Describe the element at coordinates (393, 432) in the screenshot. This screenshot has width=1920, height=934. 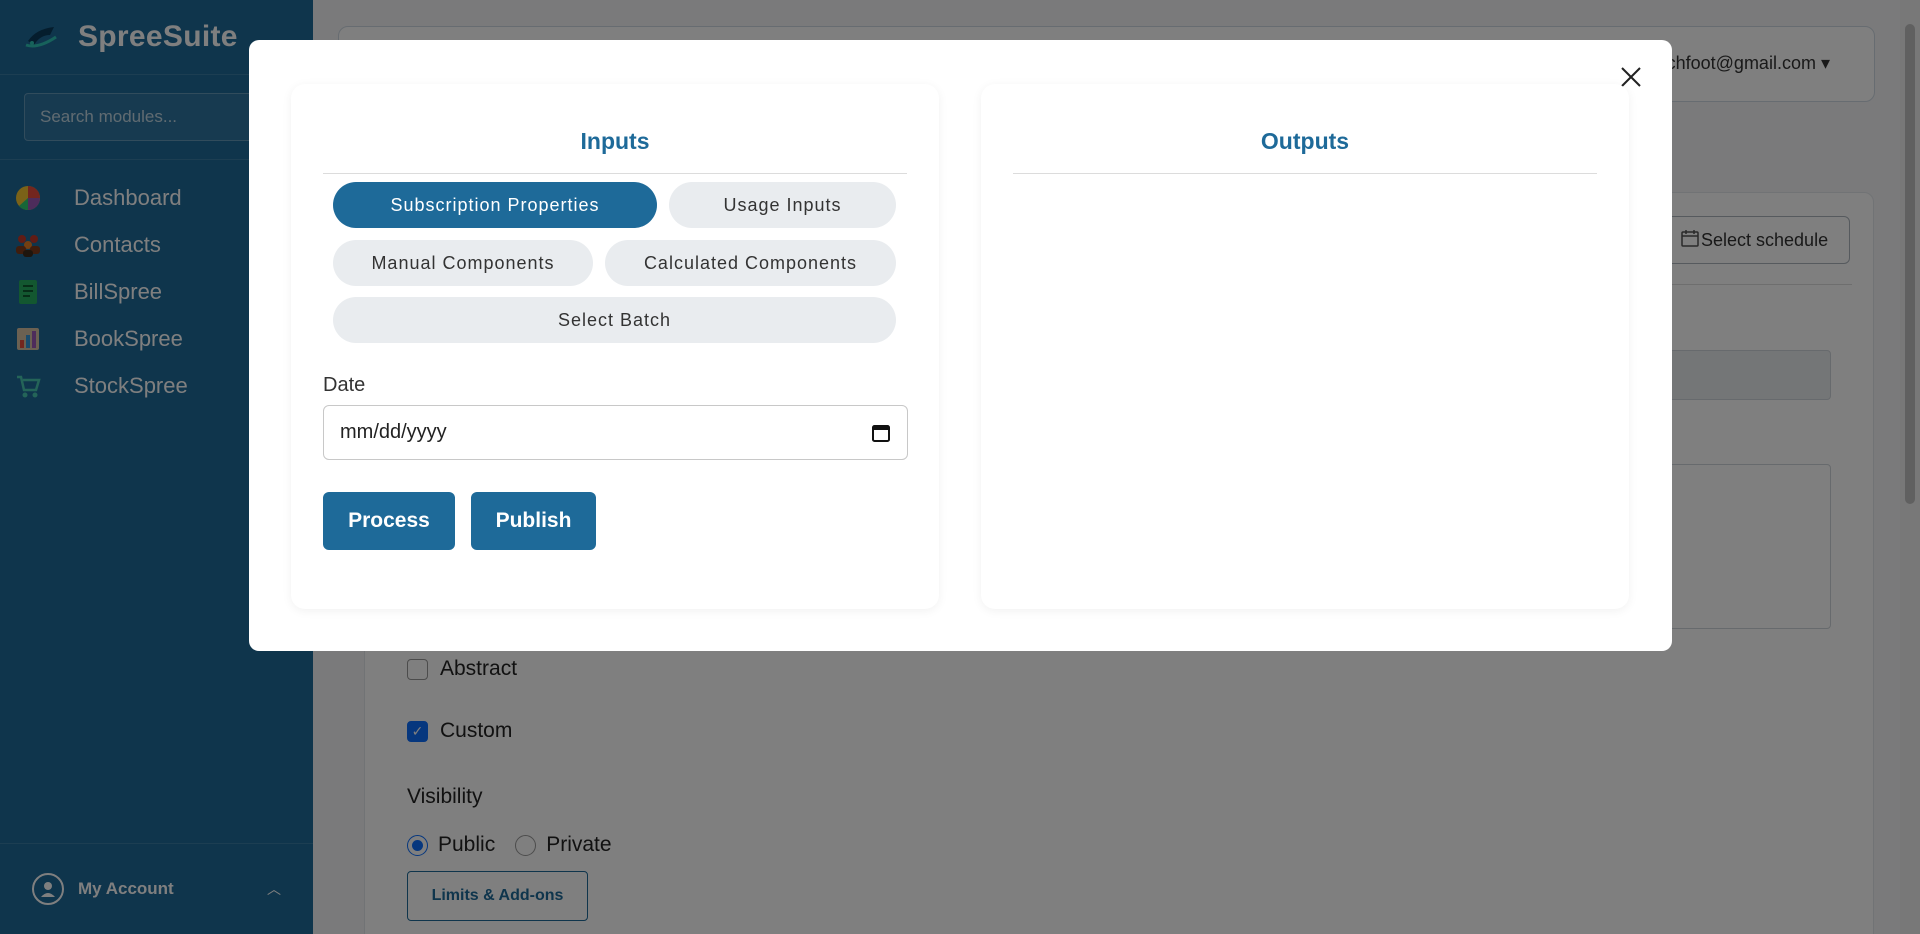
I see `date-input-value: mm/dd/yyyy` at that location.